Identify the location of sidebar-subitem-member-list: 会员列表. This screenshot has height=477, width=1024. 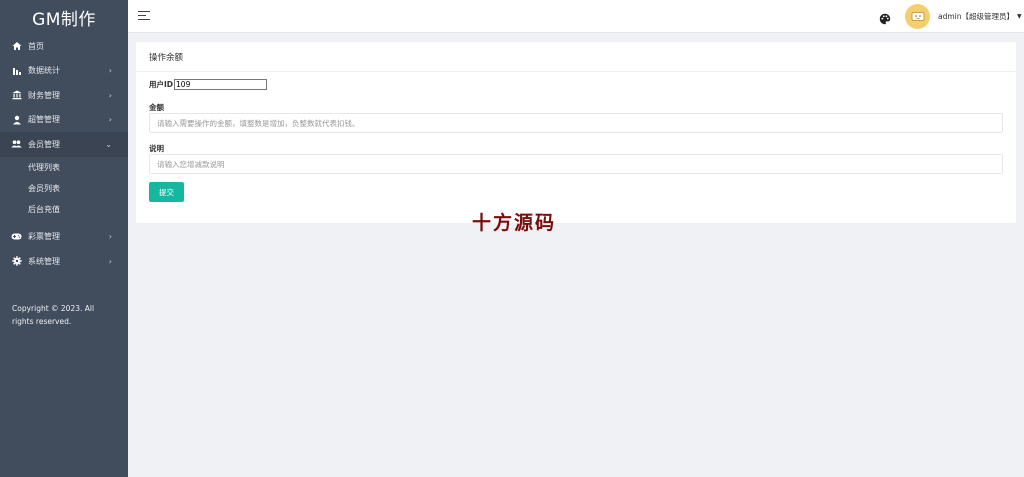
(64, 188).